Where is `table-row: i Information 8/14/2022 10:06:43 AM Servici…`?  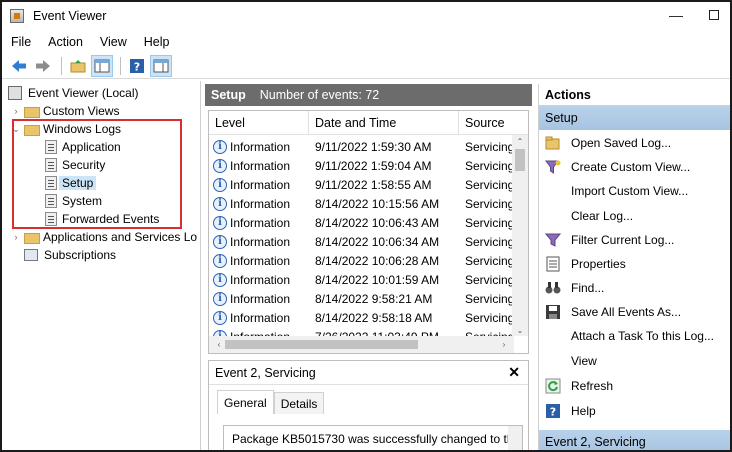 table-row: i Information 8/14/2022 10:06:43 AM Servici… is located at coordinates (361, 222).